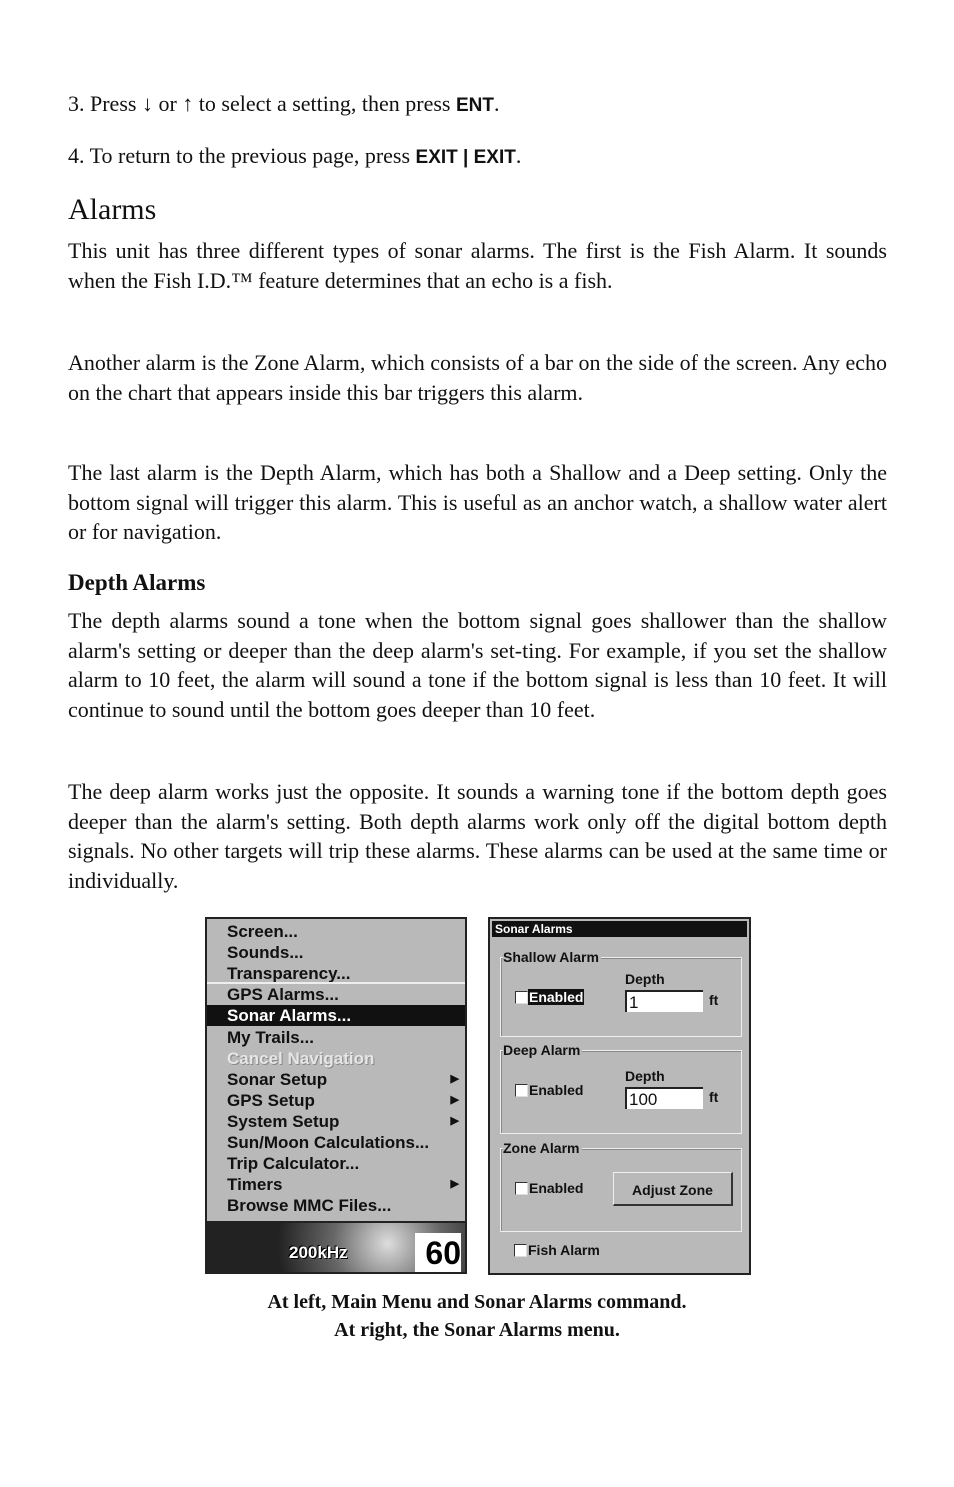 The height and width of the screenshot is (1487, 954). Describe the element at coordinates (619, 929) in the screenshot. I see `dialog-title: Sonar Alarms` at that location.